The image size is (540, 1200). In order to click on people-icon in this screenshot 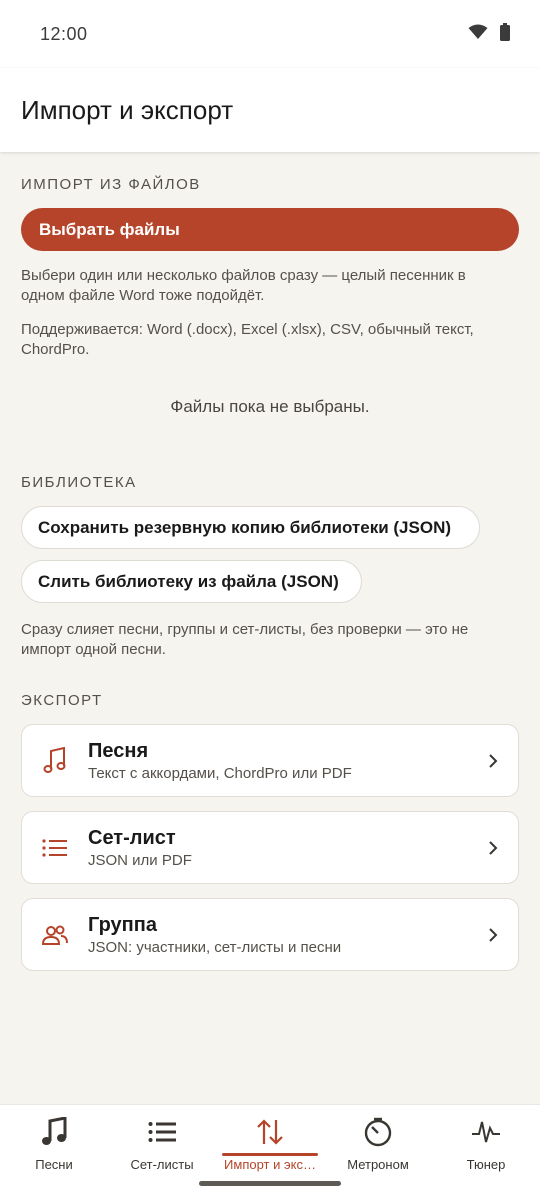, I will do `click(55, 935)`.